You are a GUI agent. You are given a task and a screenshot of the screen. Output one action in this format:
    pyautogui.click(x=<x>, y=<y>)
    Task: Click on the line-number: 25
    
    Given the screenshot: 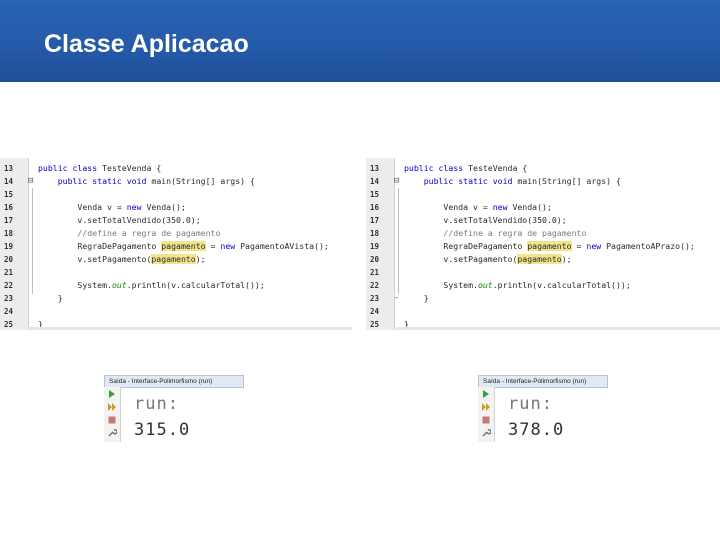 What is the action you would take?
    pyautogui.click(x=9, y=324)
    